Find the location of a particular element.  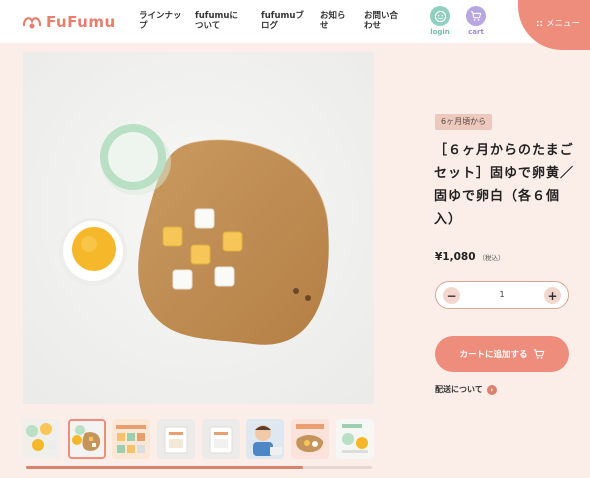

product-title: ［６ヶ月からのたまごセット］固ゆで卵黄／固ゆで卵白（各６個入） is located at coordinates (504, 185).